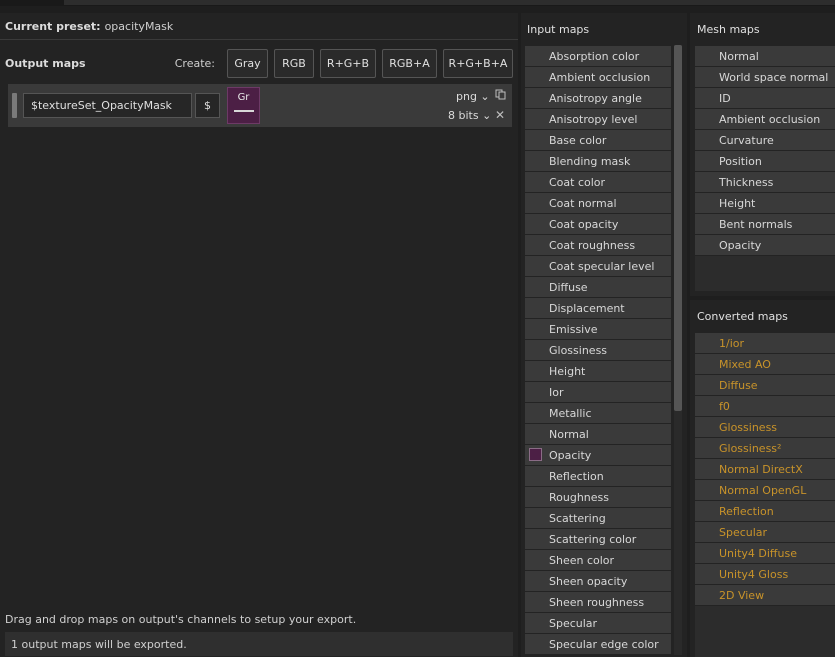 Image resolution: width=835 pixels, height=657 pixels. I want to click on format-select: png ⌄, so click(473, 96).